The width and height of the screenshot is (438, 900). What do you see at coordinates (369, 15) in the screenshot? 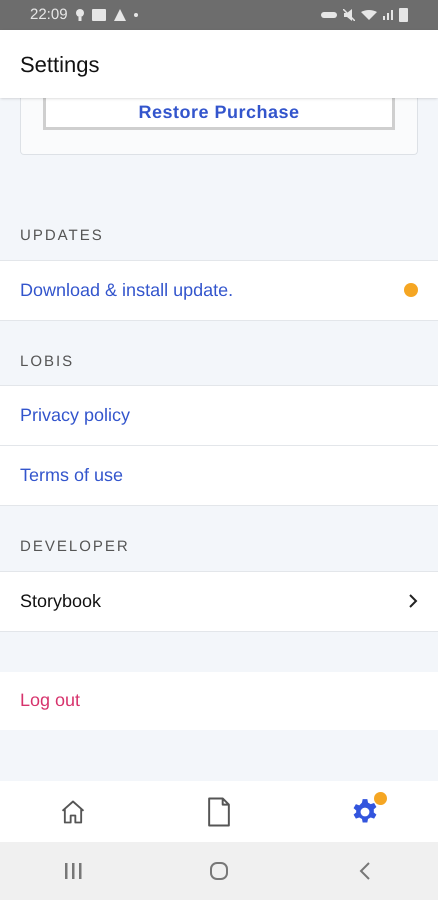
I see `wifi-icon` at bounding box center [369, 15].